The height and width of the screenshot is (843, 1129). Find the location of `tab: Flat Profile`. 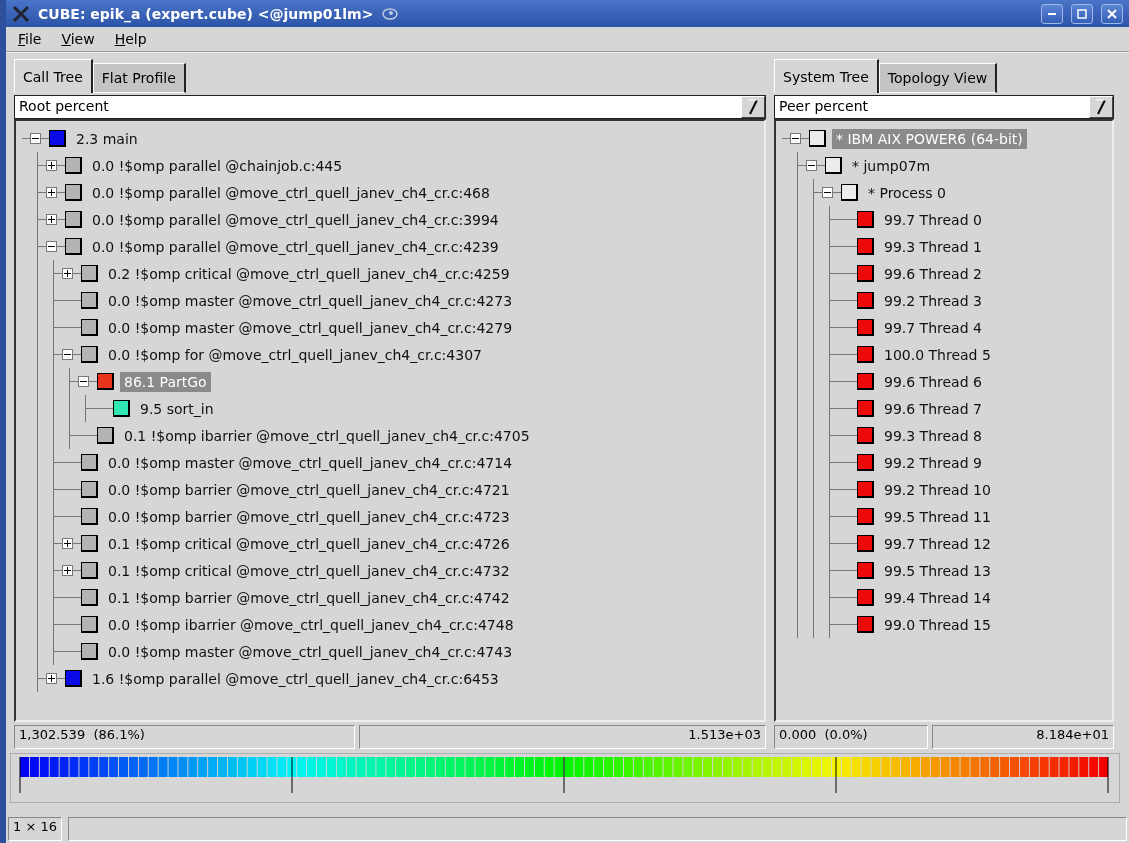

tab: Flat Profile is located at coordinates (139, 78).